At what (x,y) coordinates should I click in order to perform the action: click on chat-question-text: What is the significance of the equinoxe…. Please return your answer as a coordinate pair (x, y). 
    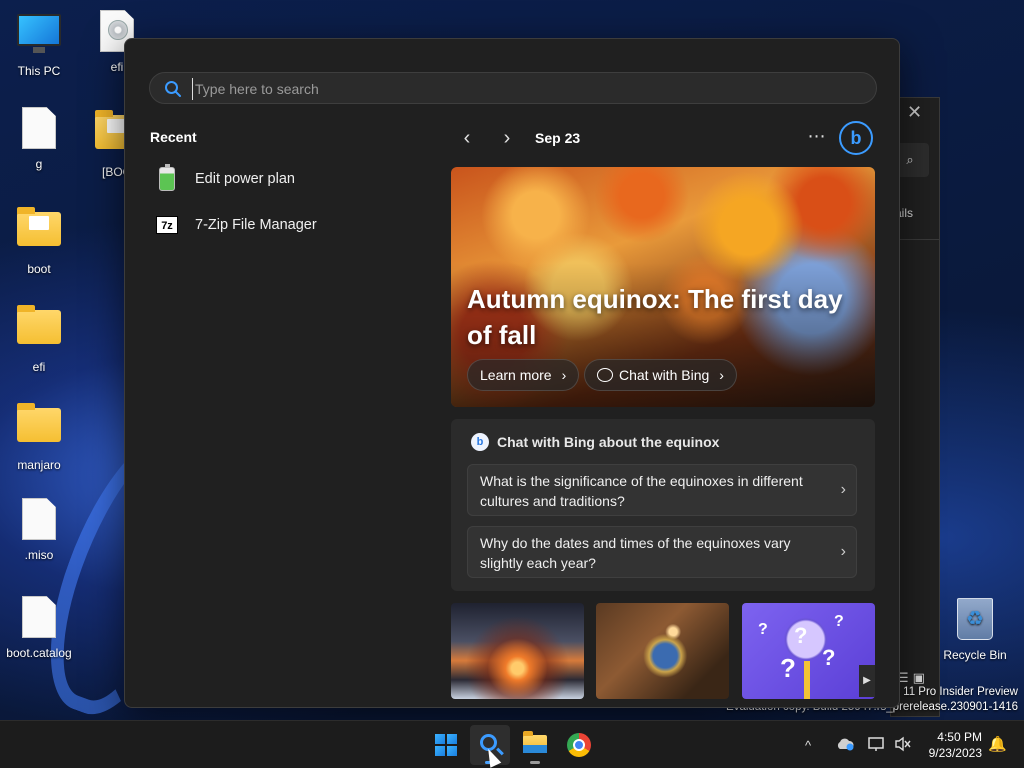
    Looking at the image, I should click on (641, 491).